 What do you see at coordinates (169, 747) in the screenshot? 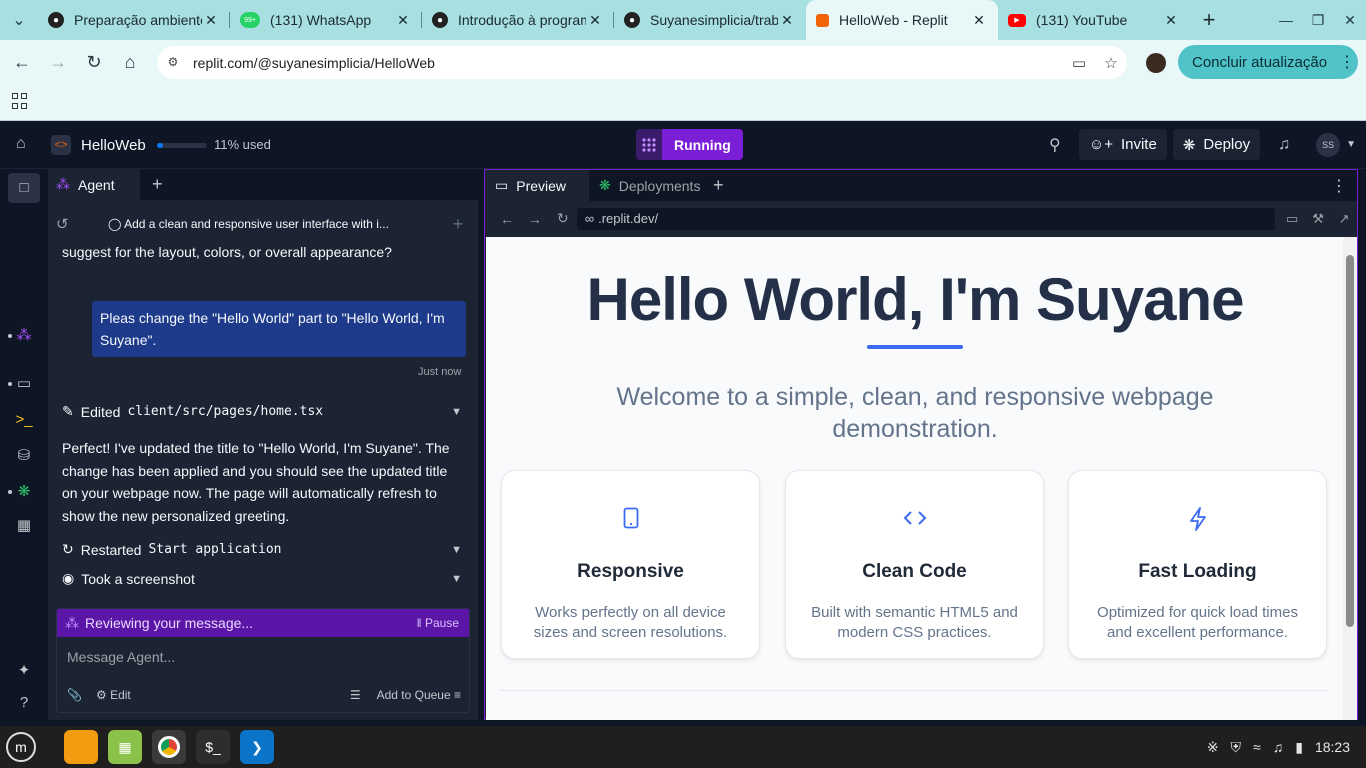
I see `chrome-icon` at bounding box center [169, 747].